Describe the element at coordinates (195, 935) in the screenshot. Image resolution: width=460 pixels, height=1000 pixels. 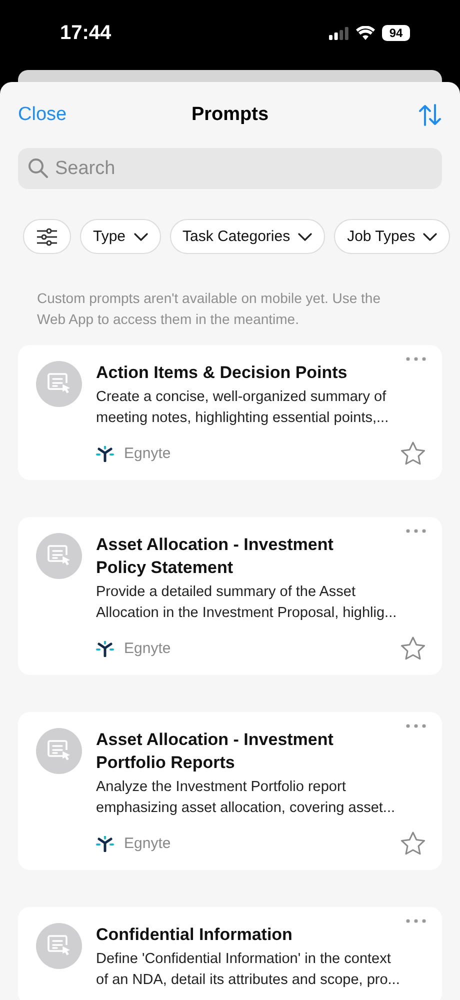
I see `prompt-title: Confidential Information` at that location.